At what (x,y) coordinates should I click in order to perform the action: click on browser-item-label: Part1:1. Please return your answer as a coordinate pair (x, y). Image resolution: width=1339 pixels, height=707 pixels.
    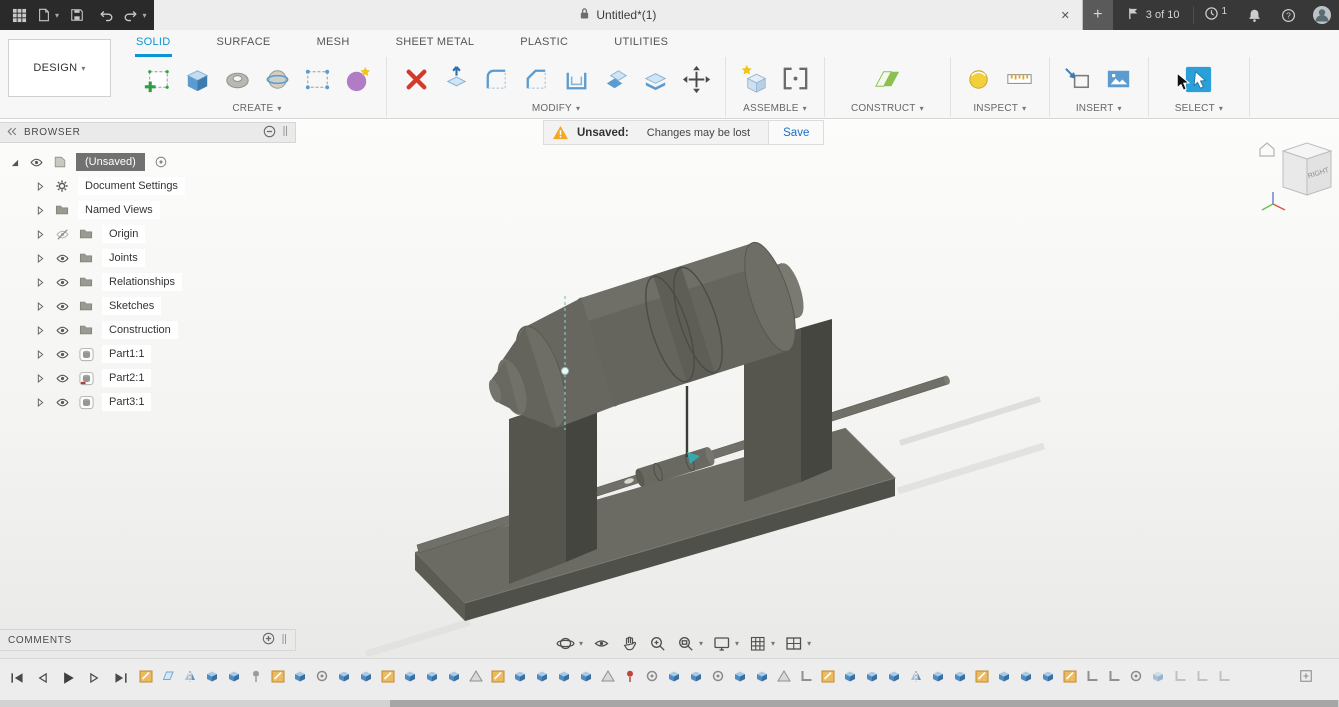
    Looking at the image, I should click on (127, 354).